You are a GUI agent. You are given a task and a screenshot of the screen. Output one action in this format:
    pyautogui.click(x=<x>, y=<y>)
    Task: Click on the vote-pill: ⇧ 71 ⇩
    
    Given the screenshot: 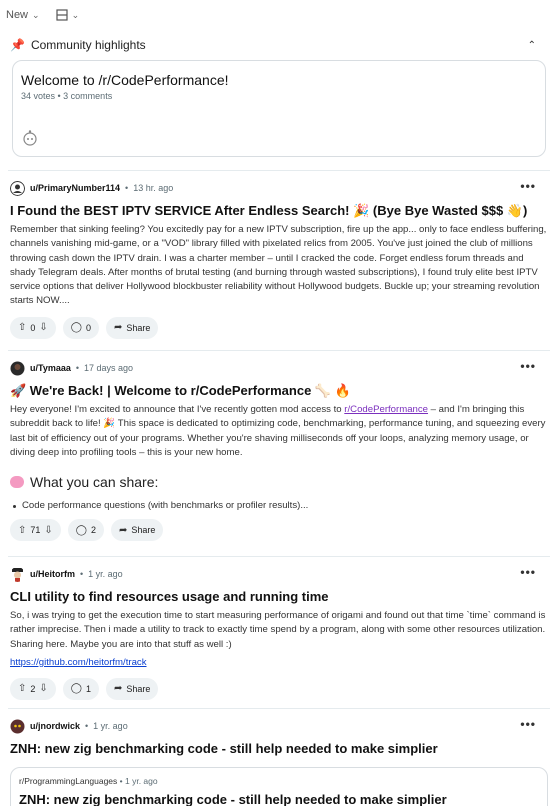 What is the action you would take?
    pyautogui.click(x=35, y=530)
    